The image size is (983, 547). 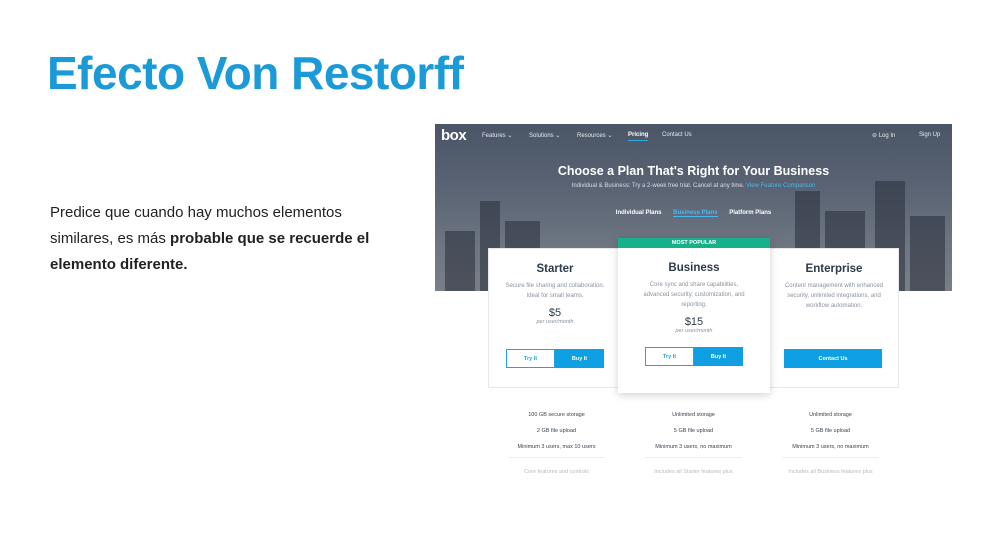 I want to click on nav-features: Features ⌄, so click(x=497, y=135).